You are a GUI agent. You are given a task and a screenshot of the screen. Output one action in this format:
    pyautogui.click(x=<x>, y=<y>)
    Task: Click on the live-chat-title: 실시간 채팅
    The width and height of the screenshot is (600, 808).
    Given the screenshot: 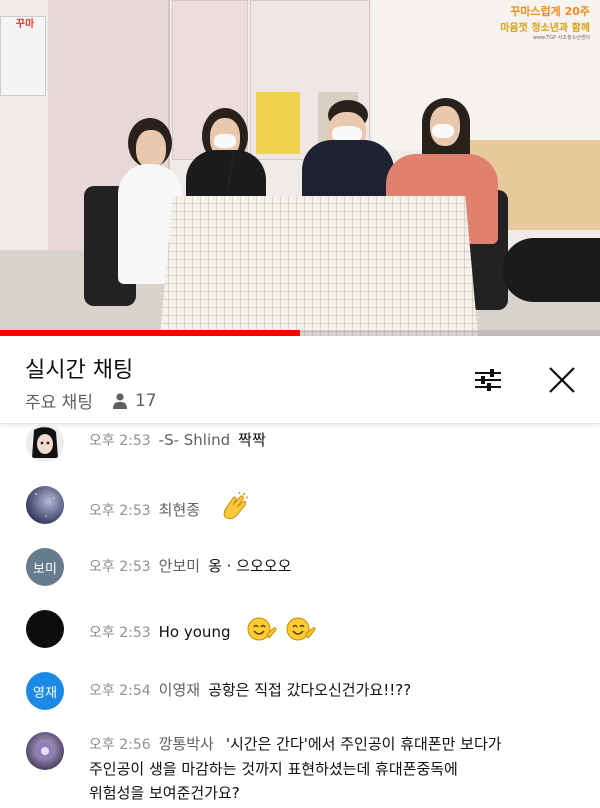 What is the action you would take?
    pyautogui.click(x=79, y=370)
    